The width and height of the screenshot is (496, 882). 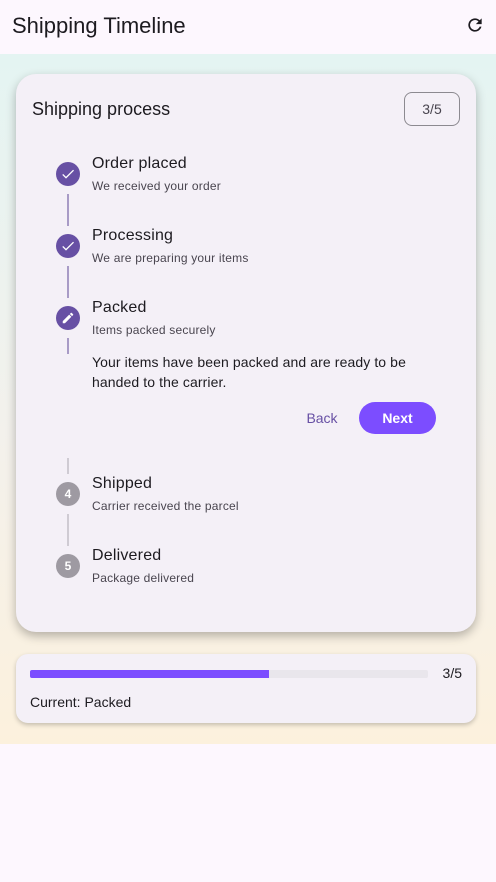 I want to click on step-1-check-icon, so click(x=68, y=174).